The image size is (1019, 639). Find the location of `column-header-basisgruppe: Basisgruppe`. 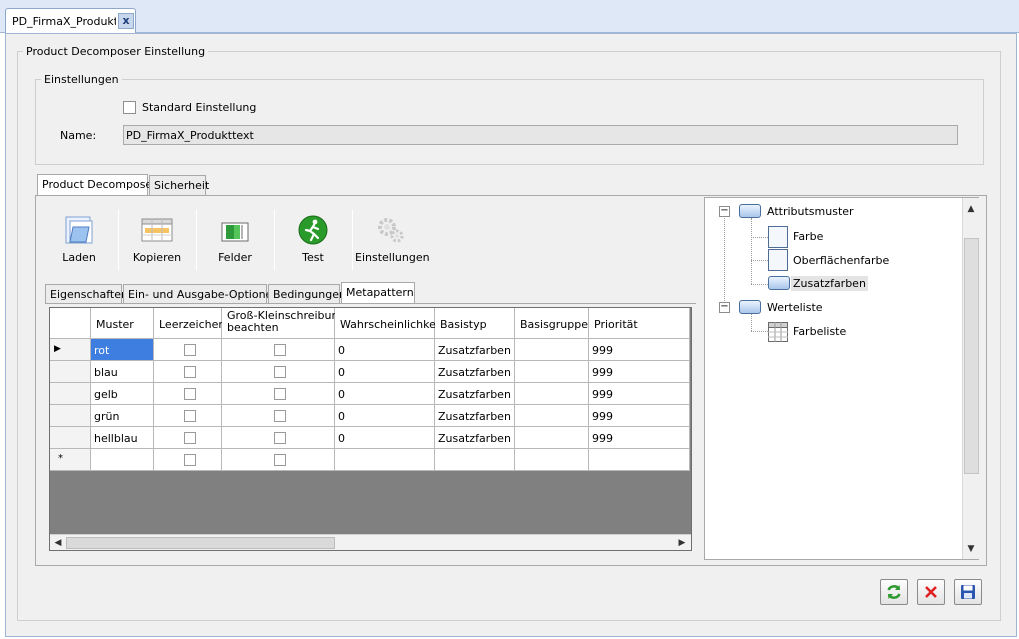

column-header-basisgruppe: Basisgruppe is located at coordinates (552, 323).